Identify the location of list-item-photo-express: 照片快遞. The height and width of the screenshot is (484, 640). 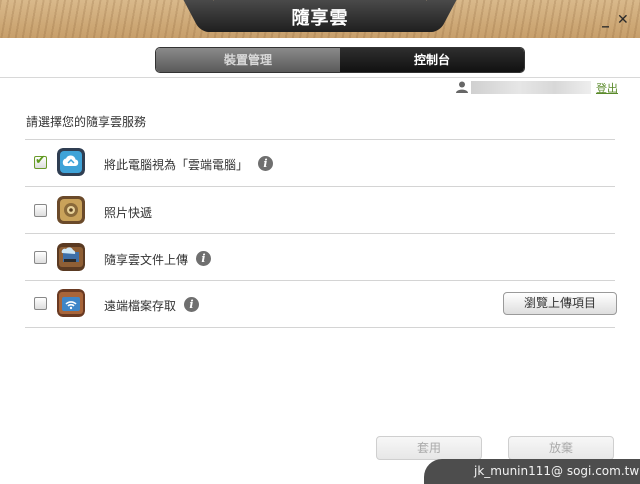
(327, 210).